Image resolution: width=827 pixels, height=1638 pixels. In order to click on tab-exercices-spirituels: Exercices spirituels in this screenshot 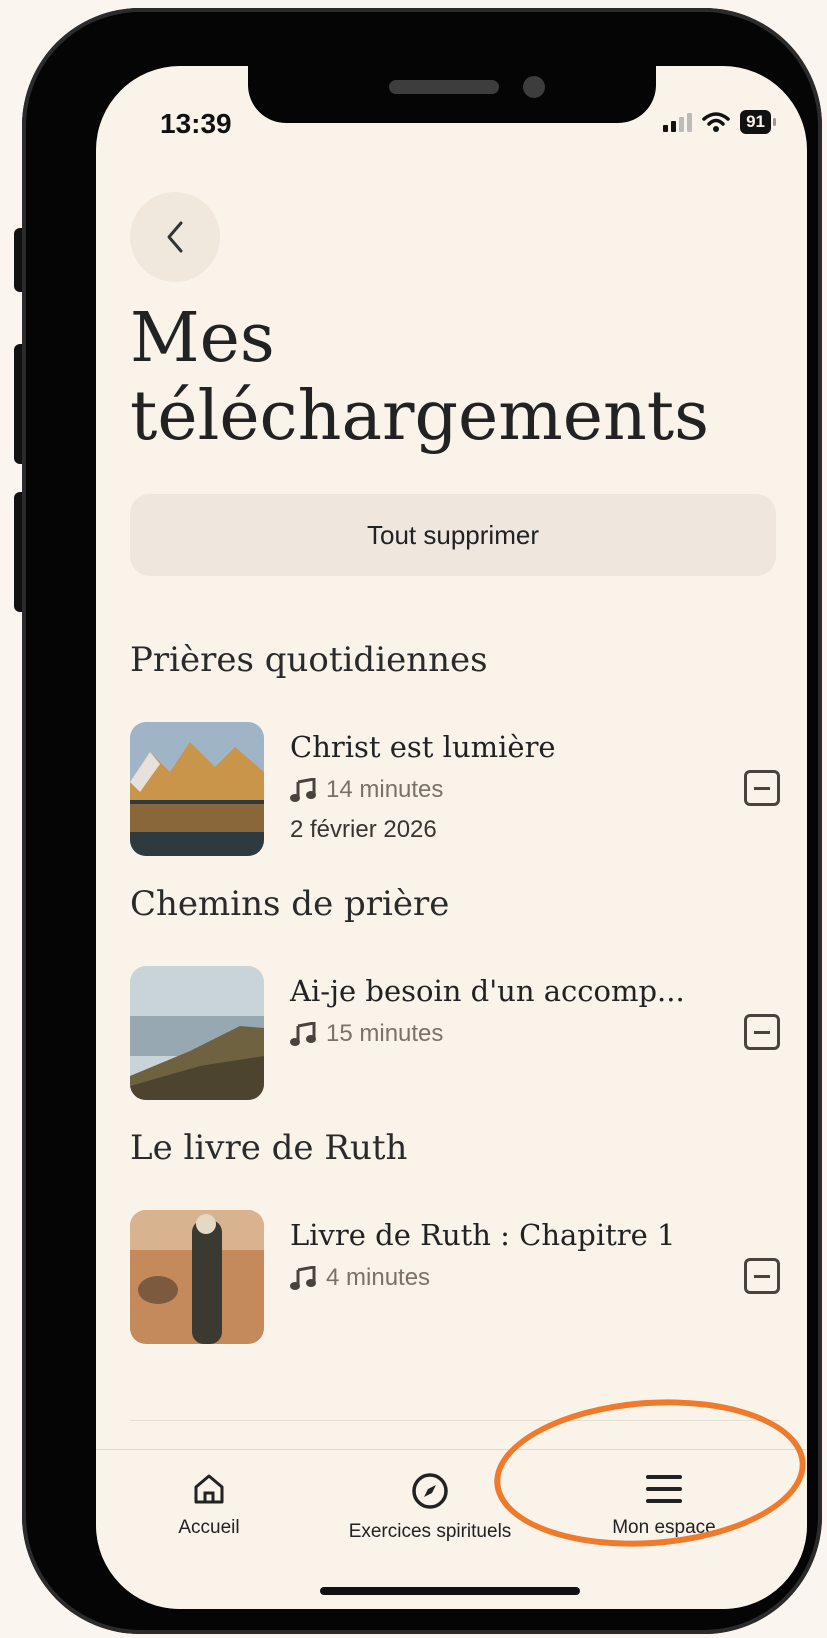, I will do `click(430, 1507)`.